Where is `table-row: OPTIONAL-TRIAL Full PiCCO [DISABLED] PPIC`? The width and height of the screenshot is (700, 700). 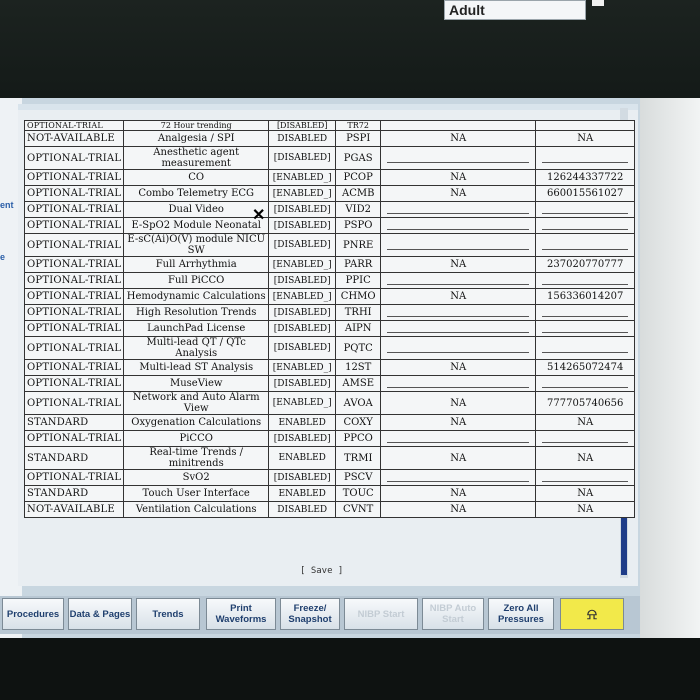
table-row: OPTIONAL-TRIAL Full PiCCO [DISABLED] PPIC is located at coordinates (329, 280).